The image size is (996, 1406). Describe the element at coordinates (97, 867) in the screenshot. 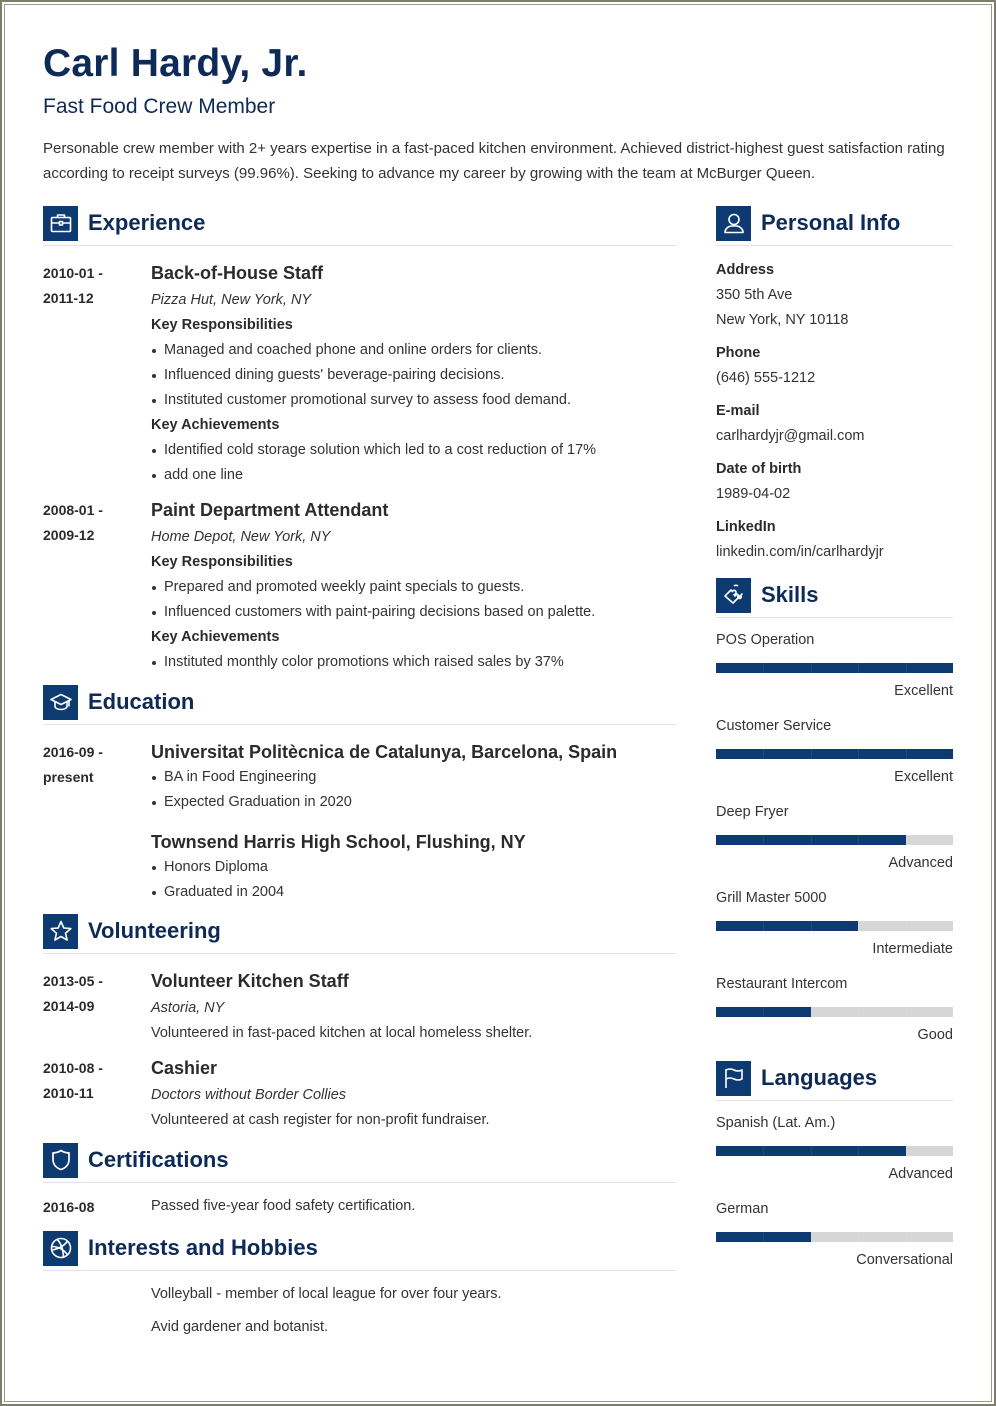

I see `entry-dates` at that location.